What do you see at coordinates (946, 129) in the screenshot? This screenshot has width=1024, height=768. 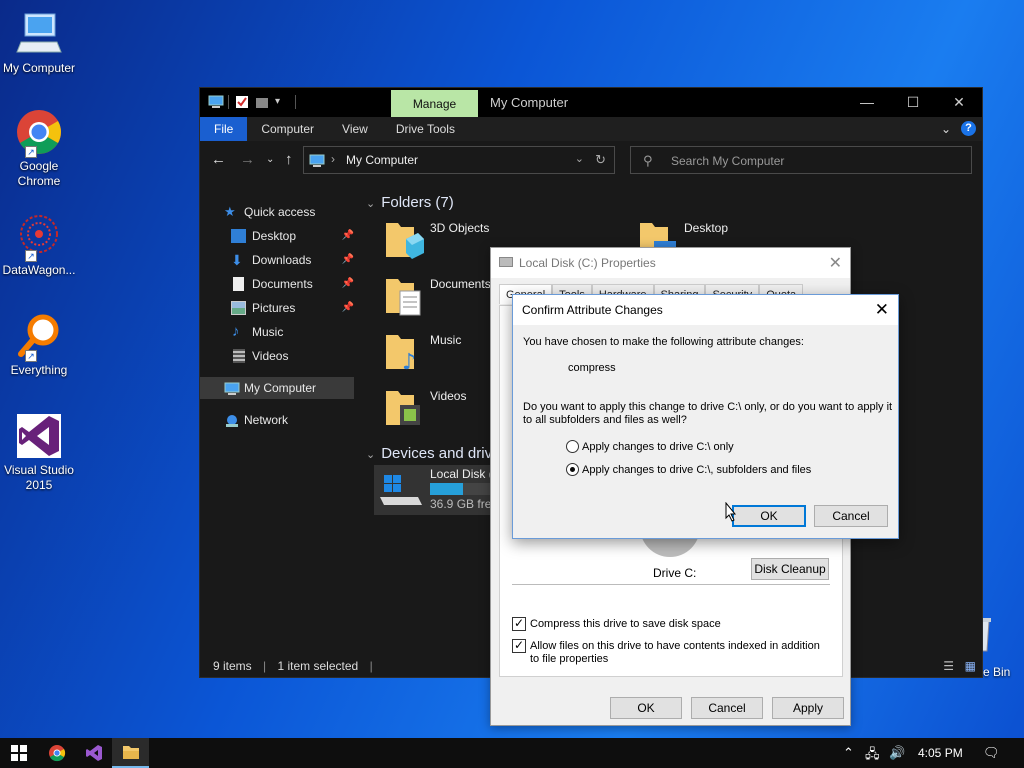 I see `expand-ribbon-icon: ⌄` at bounding box center [946, 129].